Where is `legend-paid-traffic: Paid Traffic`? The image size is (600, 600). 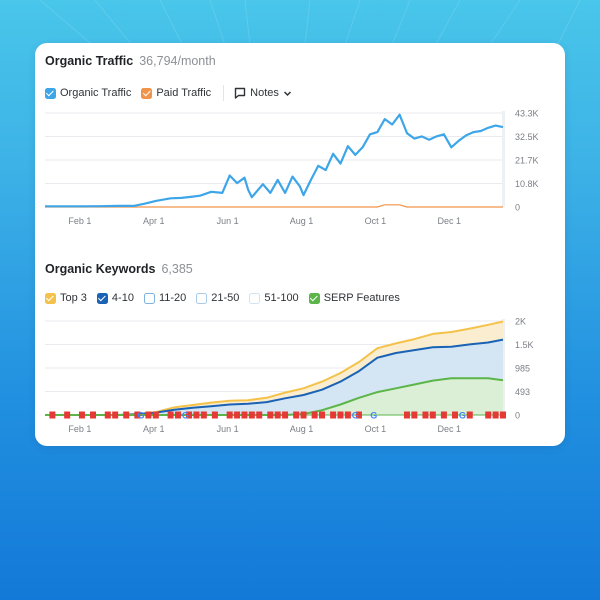
legend-paid-traffic: Paid Traffic is located at coordinates (176, 93).